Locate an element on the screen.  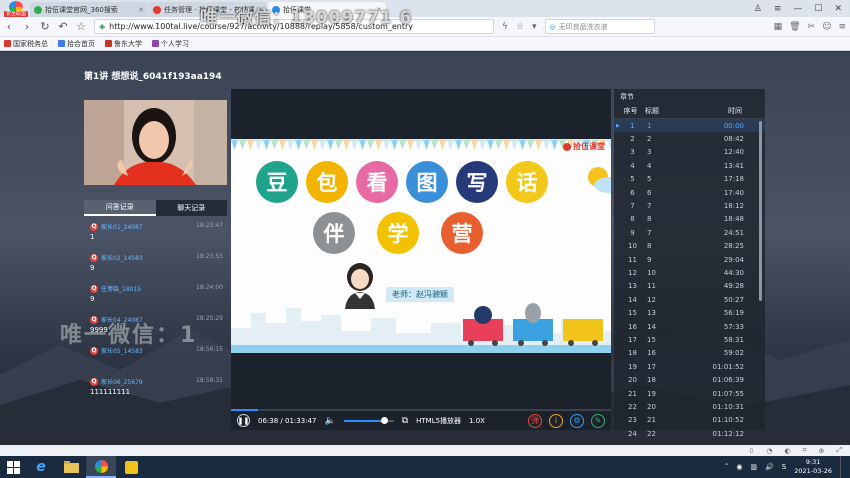
undo-icon: ↶ is located at coordinates (63, 26).